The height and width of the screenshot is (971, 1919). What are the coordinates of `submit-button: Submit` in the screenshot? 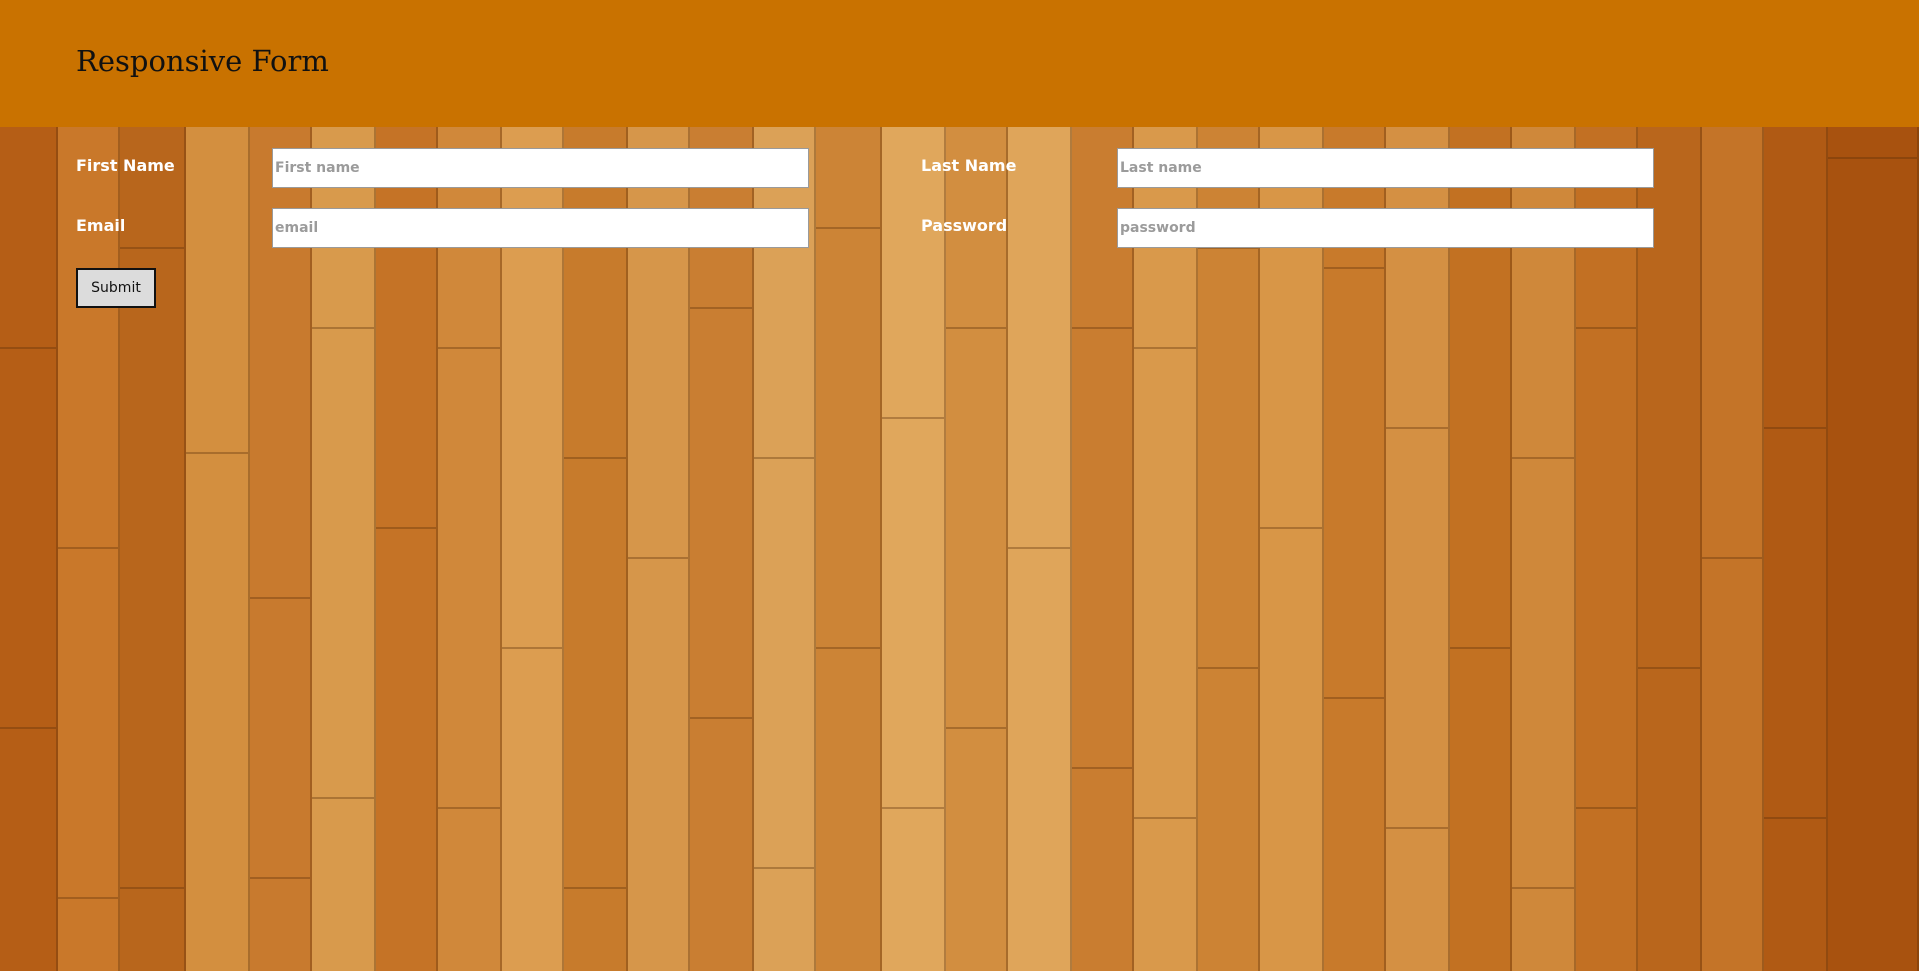 It's located at (116, 288).